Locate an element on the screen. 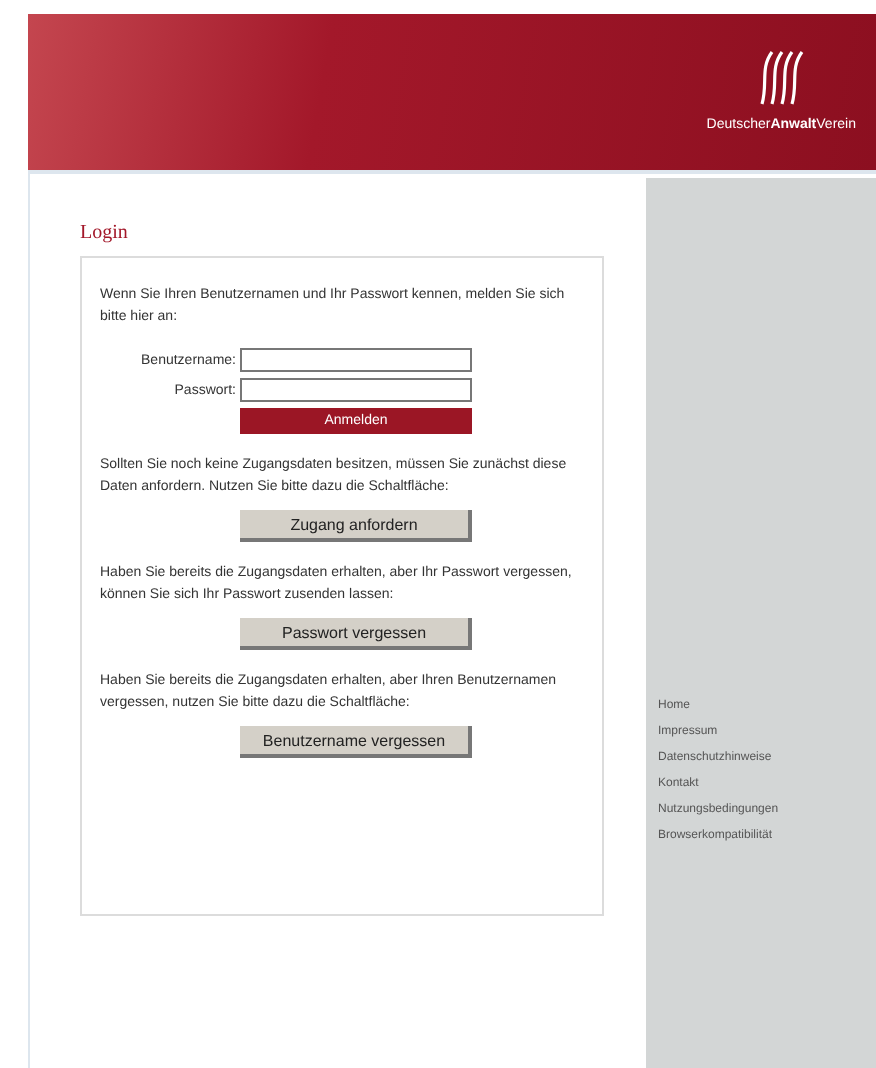  wave-logo-icon is located at coordinates (781, 77).